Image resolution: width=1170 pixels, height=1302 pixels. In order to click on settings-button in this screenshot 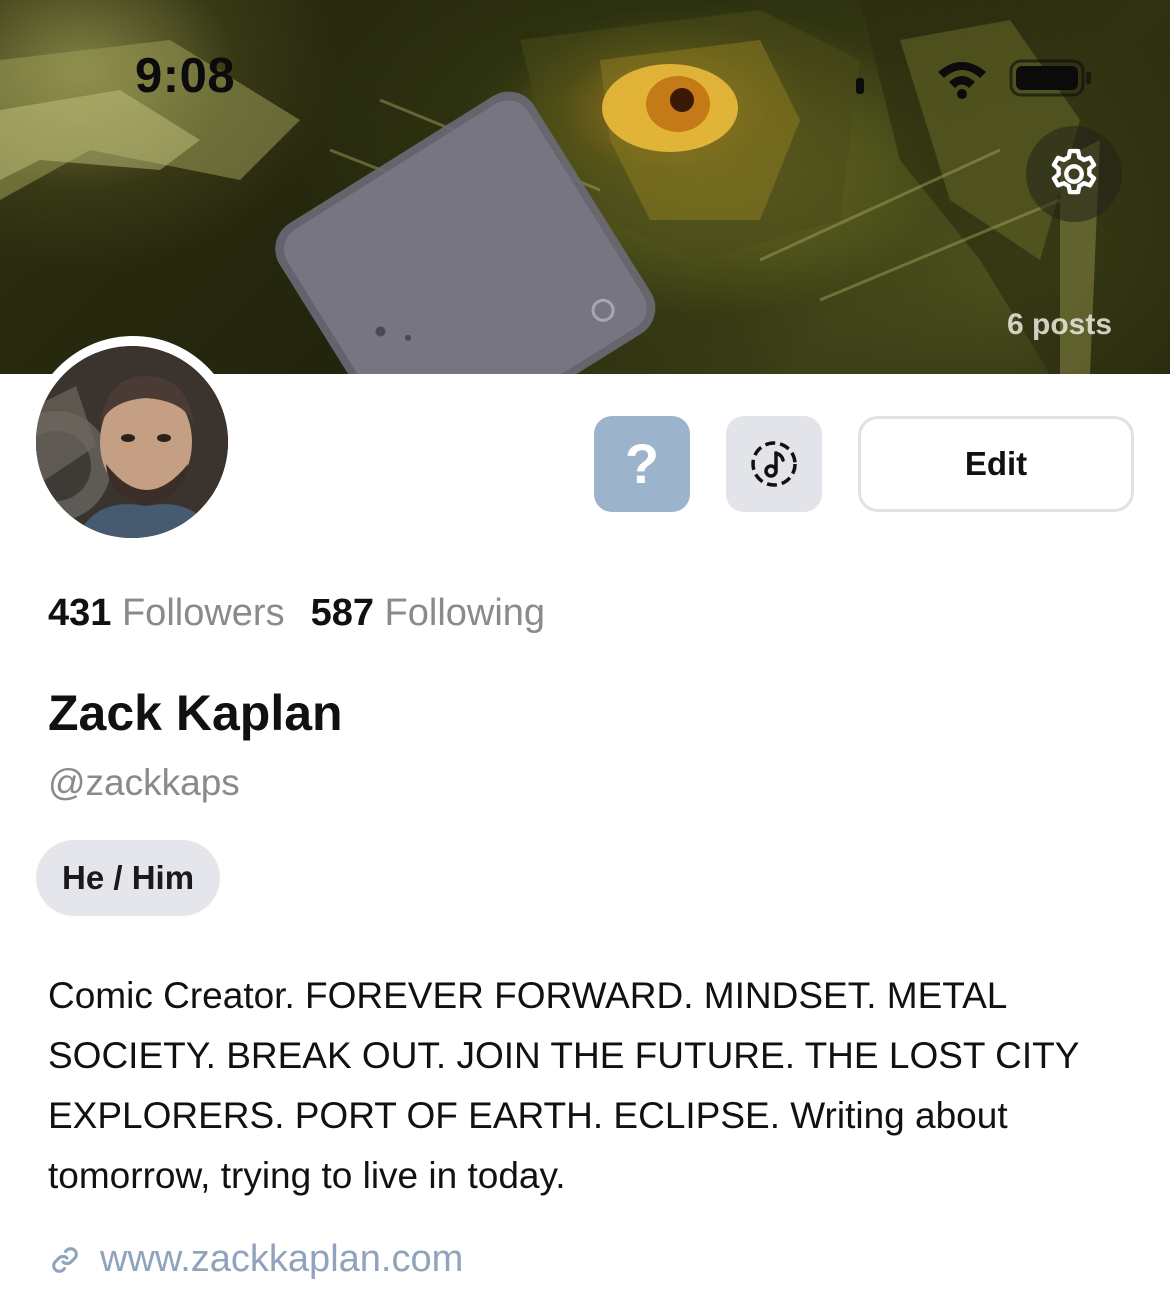, I will do `click(1074, 174)`.